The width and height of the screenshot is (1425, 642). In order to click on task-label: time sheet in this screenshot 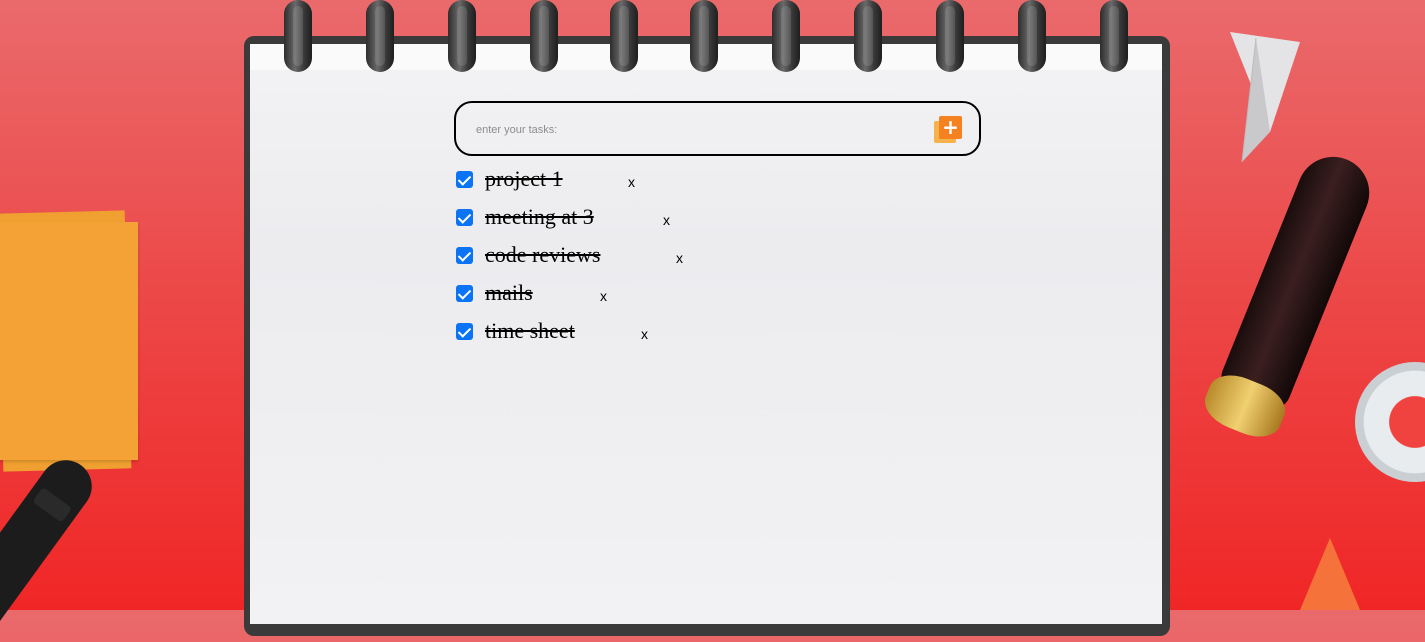, I will do `click(530, 330)`.